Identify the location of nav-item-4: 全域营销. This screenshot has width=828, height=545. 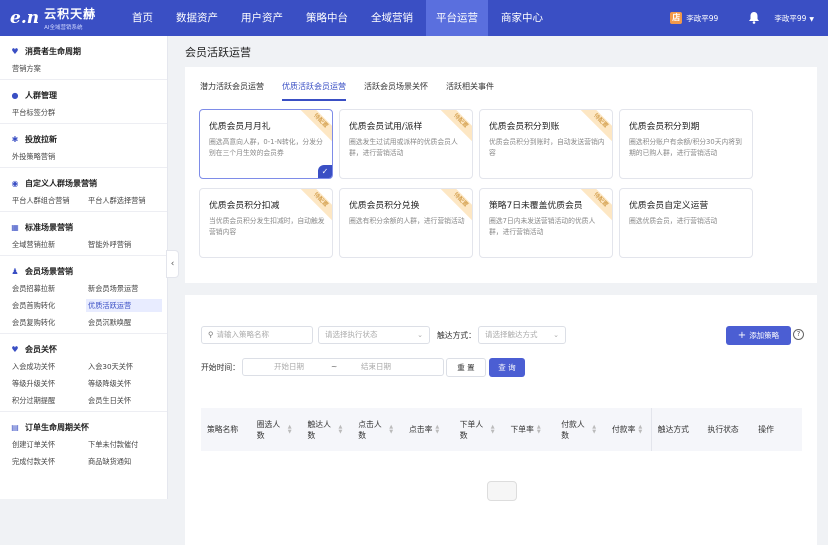
(392, 18).